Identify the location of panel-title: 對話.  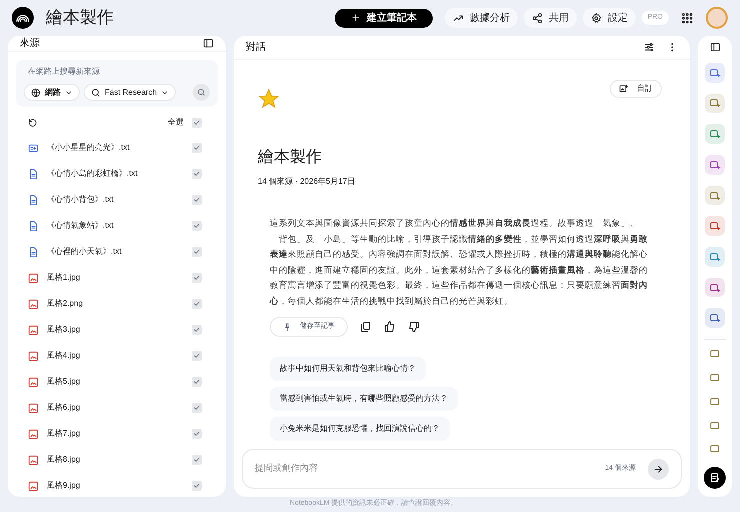
(256, 47).